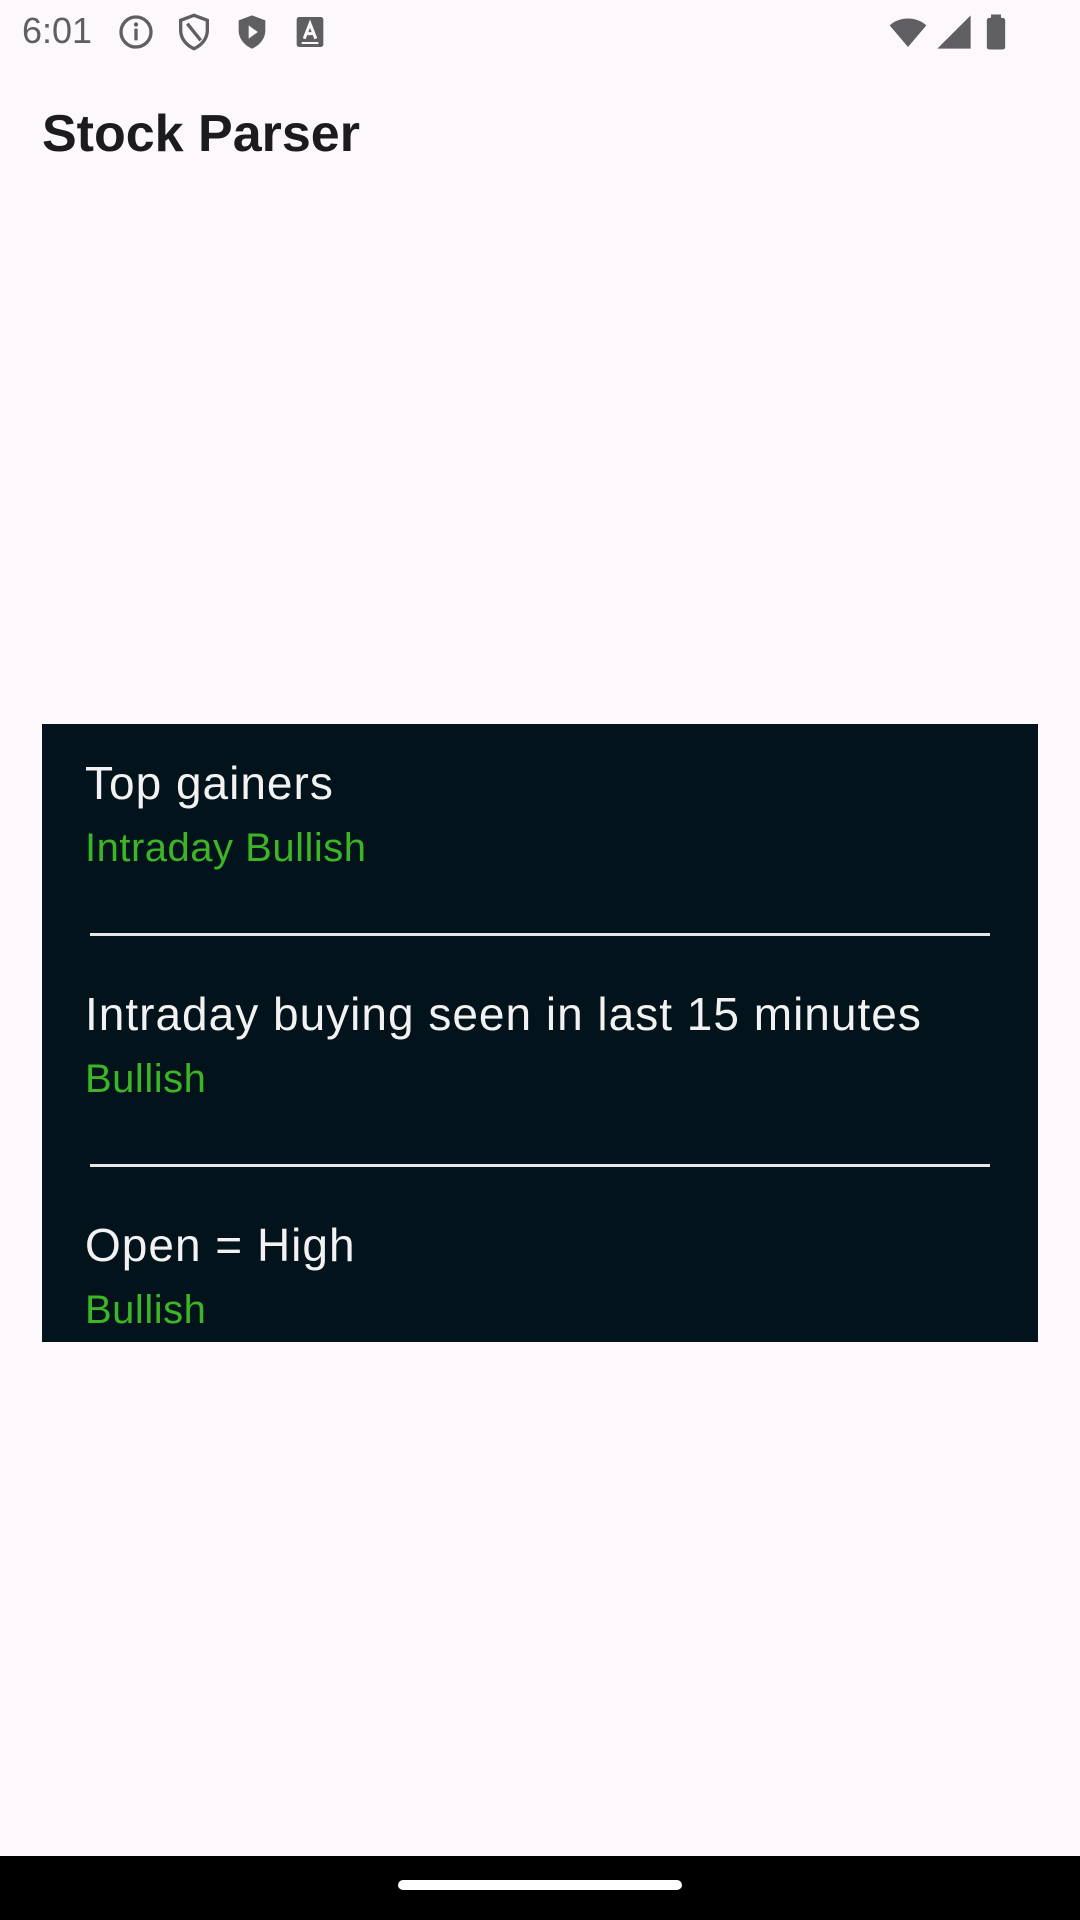 The width and height of the screenshot is (1080, 1920). What do you see at coordinates (220, 1245) in the screenshot?
I see `list-item-title: Open = High` at bounding box center [220, 1245].